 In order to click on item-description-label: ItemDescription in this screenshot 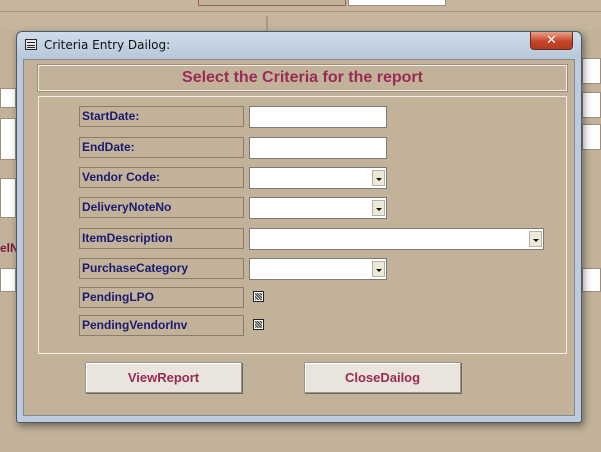, I will do `click(161, 238)`.